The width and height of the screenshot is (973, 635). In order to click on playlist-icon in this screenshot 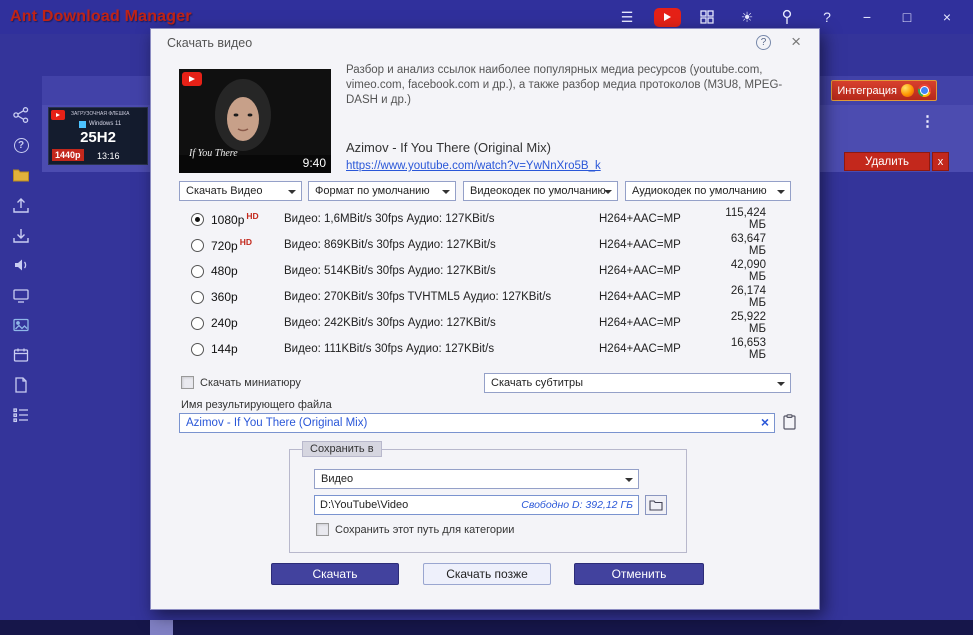, I will do `click(21, 415)`.